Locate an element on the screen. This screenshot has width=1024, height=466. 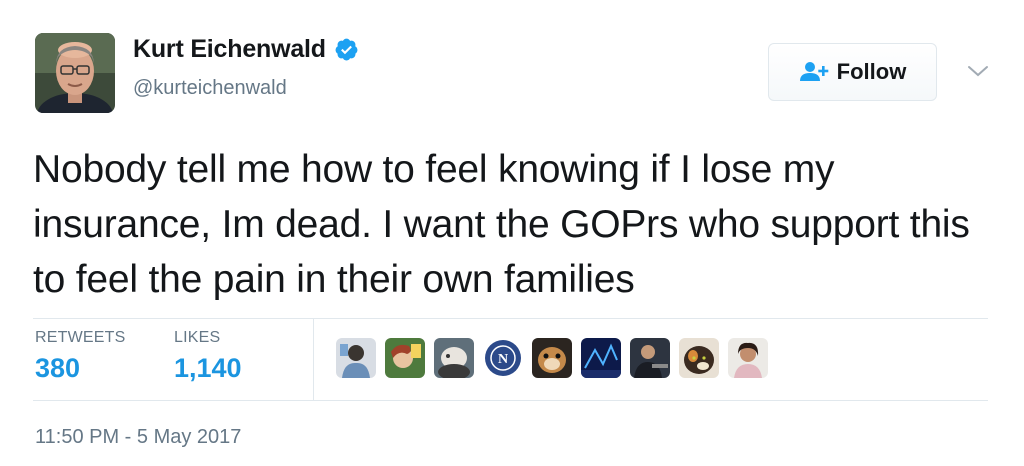
chevron-down-icon is located at coordinates (978, 71).